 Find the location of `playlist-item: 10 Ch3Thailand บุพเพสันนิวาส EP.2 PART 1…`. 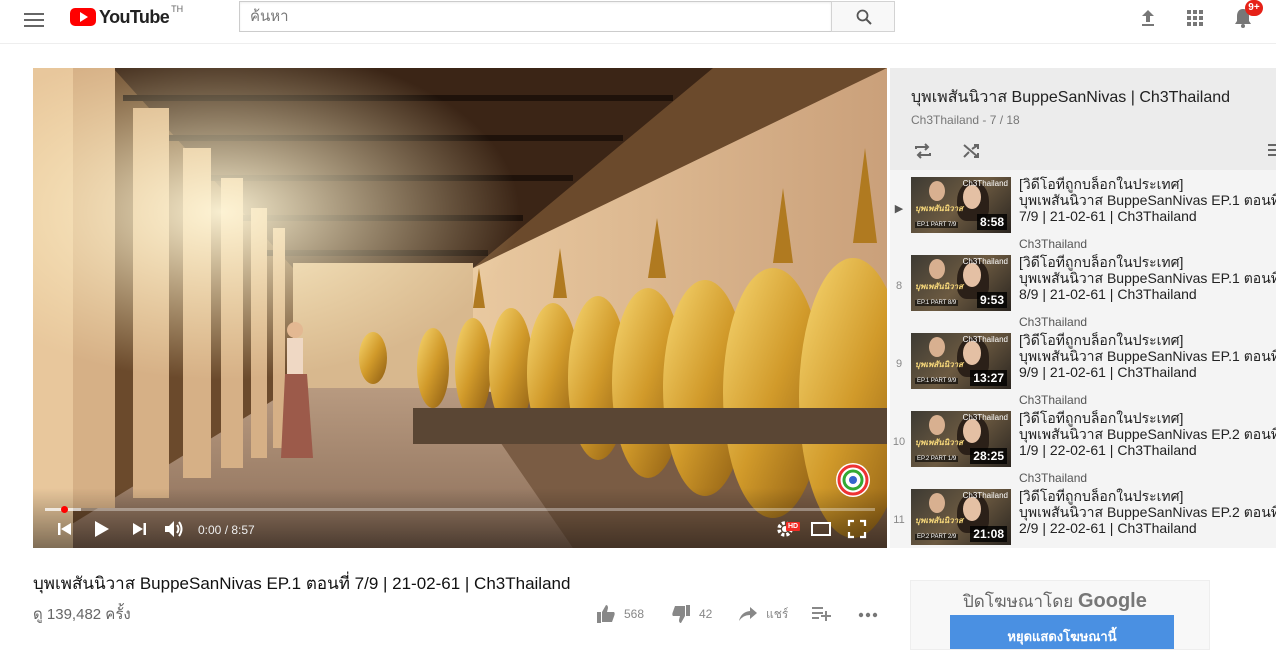

playlist-item: 10 Ch3Thailand บุพเพสันนิวาส EP.2 PART 1… is located at coordinates (1083, 447).